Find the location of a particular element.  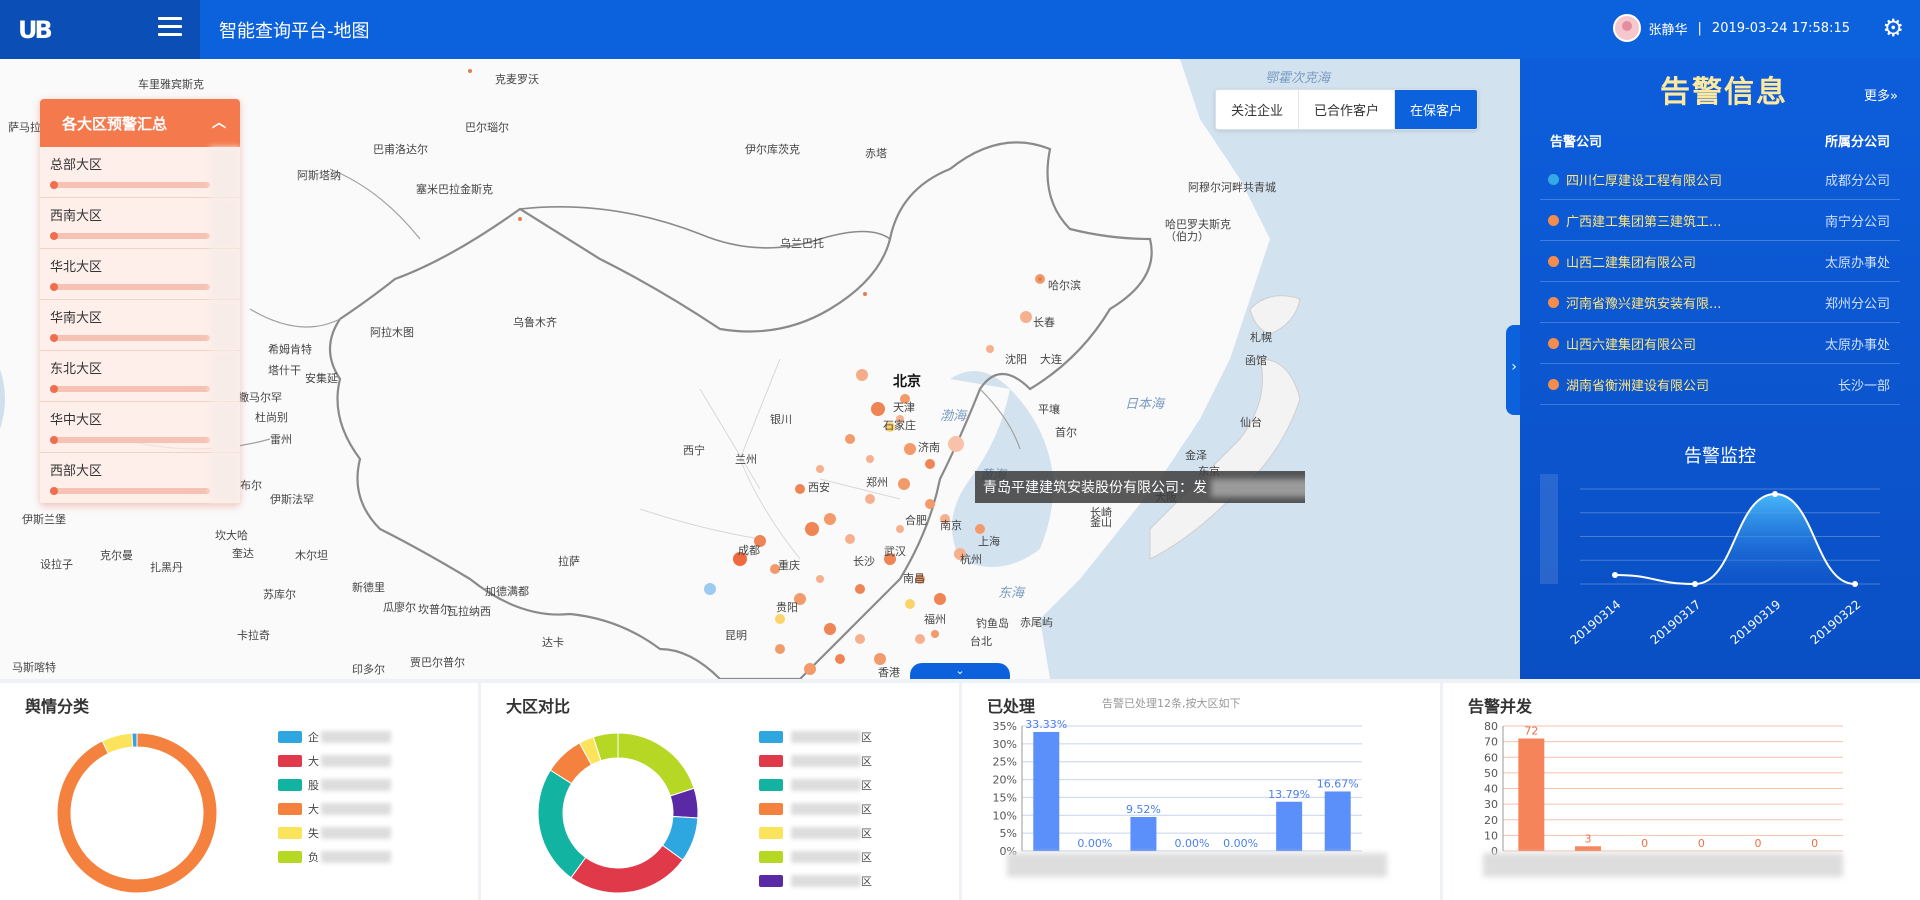

tab-cooperated-customers: 已合作客户 is located at coordinates (1347, 109).